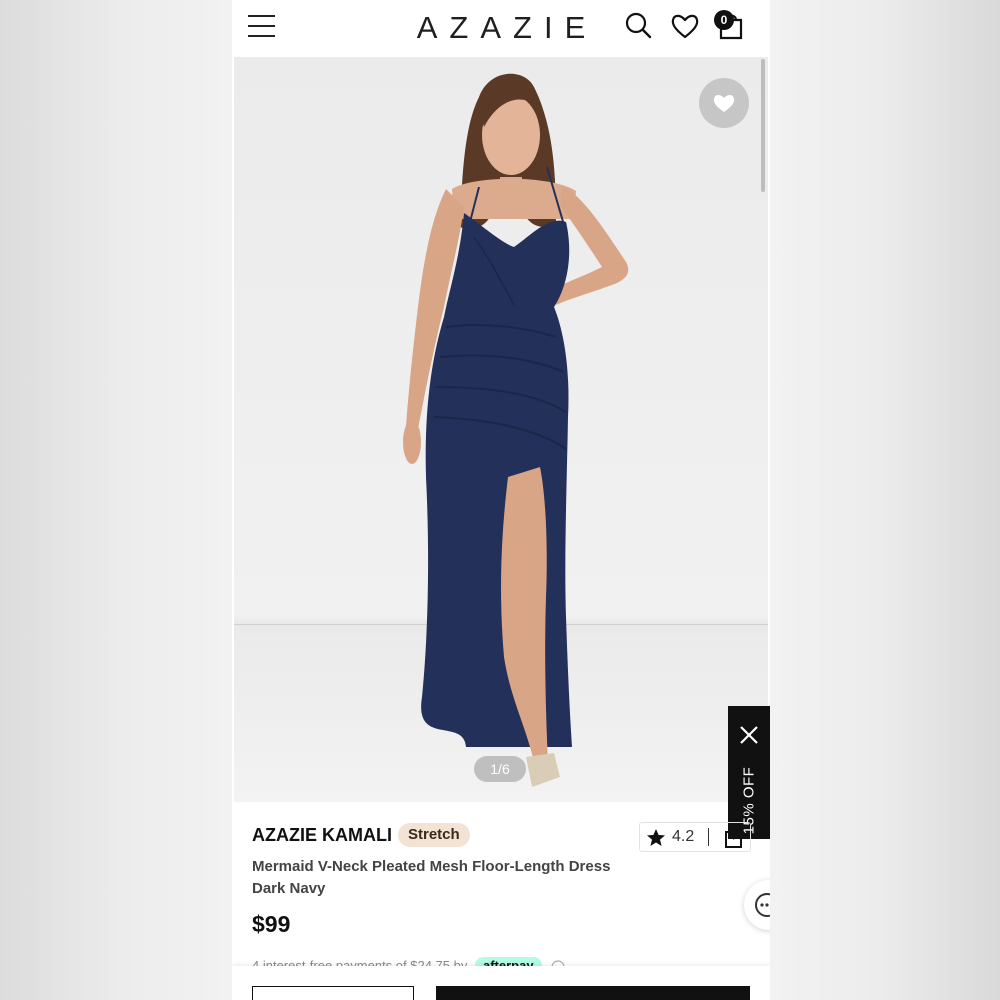 Image resolution: width=1000 pixels, height=1000 pixels. I want to click on chat-icon, so click(762, 905).